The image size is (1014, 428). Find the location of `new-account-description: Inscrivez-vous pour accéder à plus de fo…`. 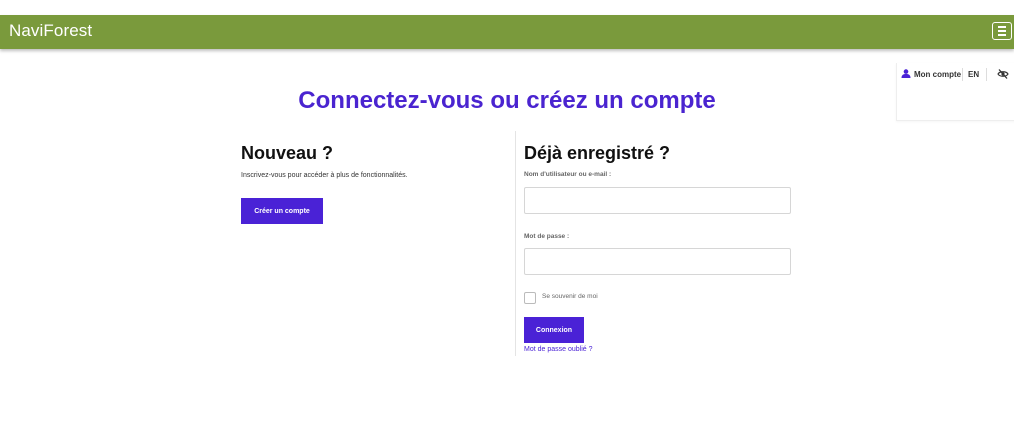

new-account-description: Inscrivez-vous pour accéder à plus de fo… is located at coordinates (324, 175).